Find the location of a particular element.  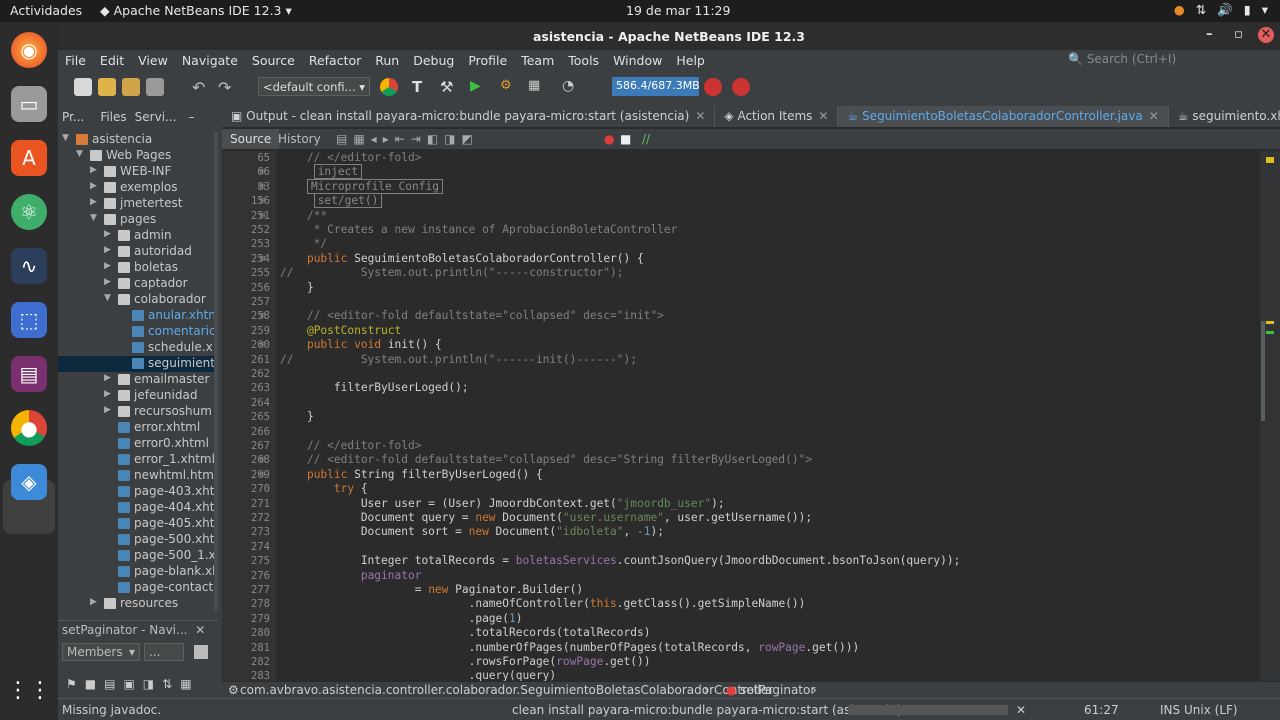

collapsed-fold-block: set/get() is located at coordinates (348, 201).